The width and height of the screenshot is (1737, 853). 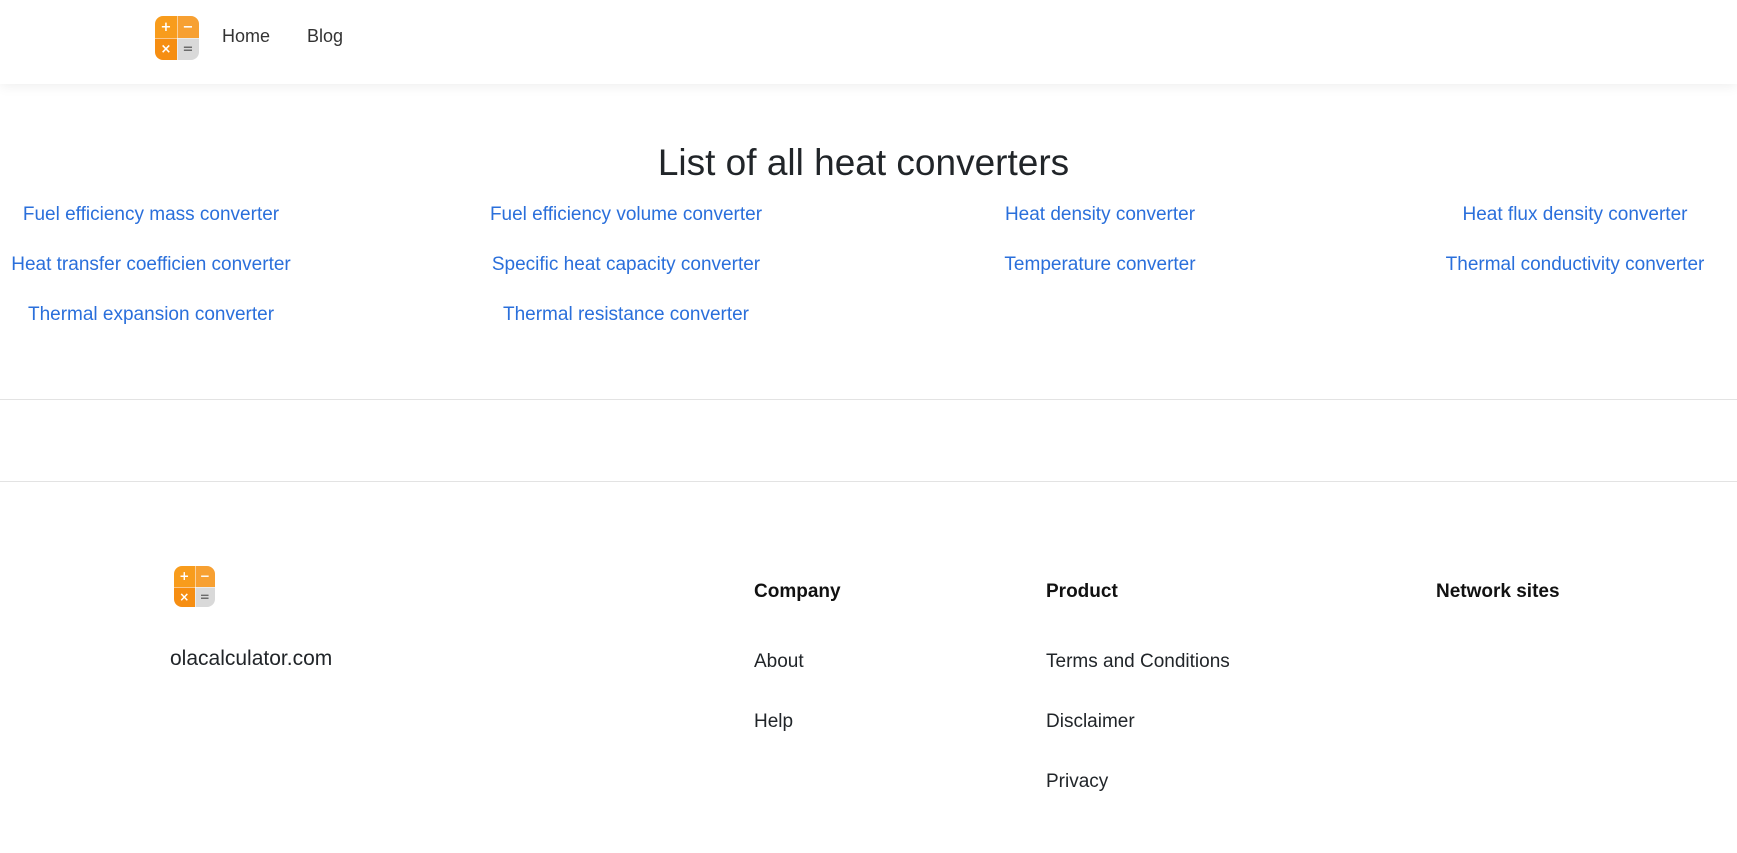 What do you see at coordinates (151, 215) in the screenshot?
I see `converter-link-fuel-efficiency-mass: Fuel efficiency mass converter` at bounding box center [151, 215].